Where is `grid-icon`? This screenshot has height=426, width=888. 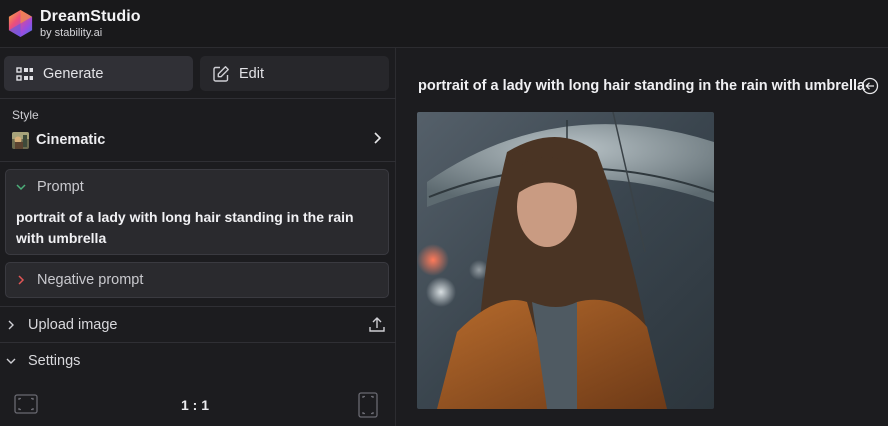 grid-icon is located at coordinates (25, 74).